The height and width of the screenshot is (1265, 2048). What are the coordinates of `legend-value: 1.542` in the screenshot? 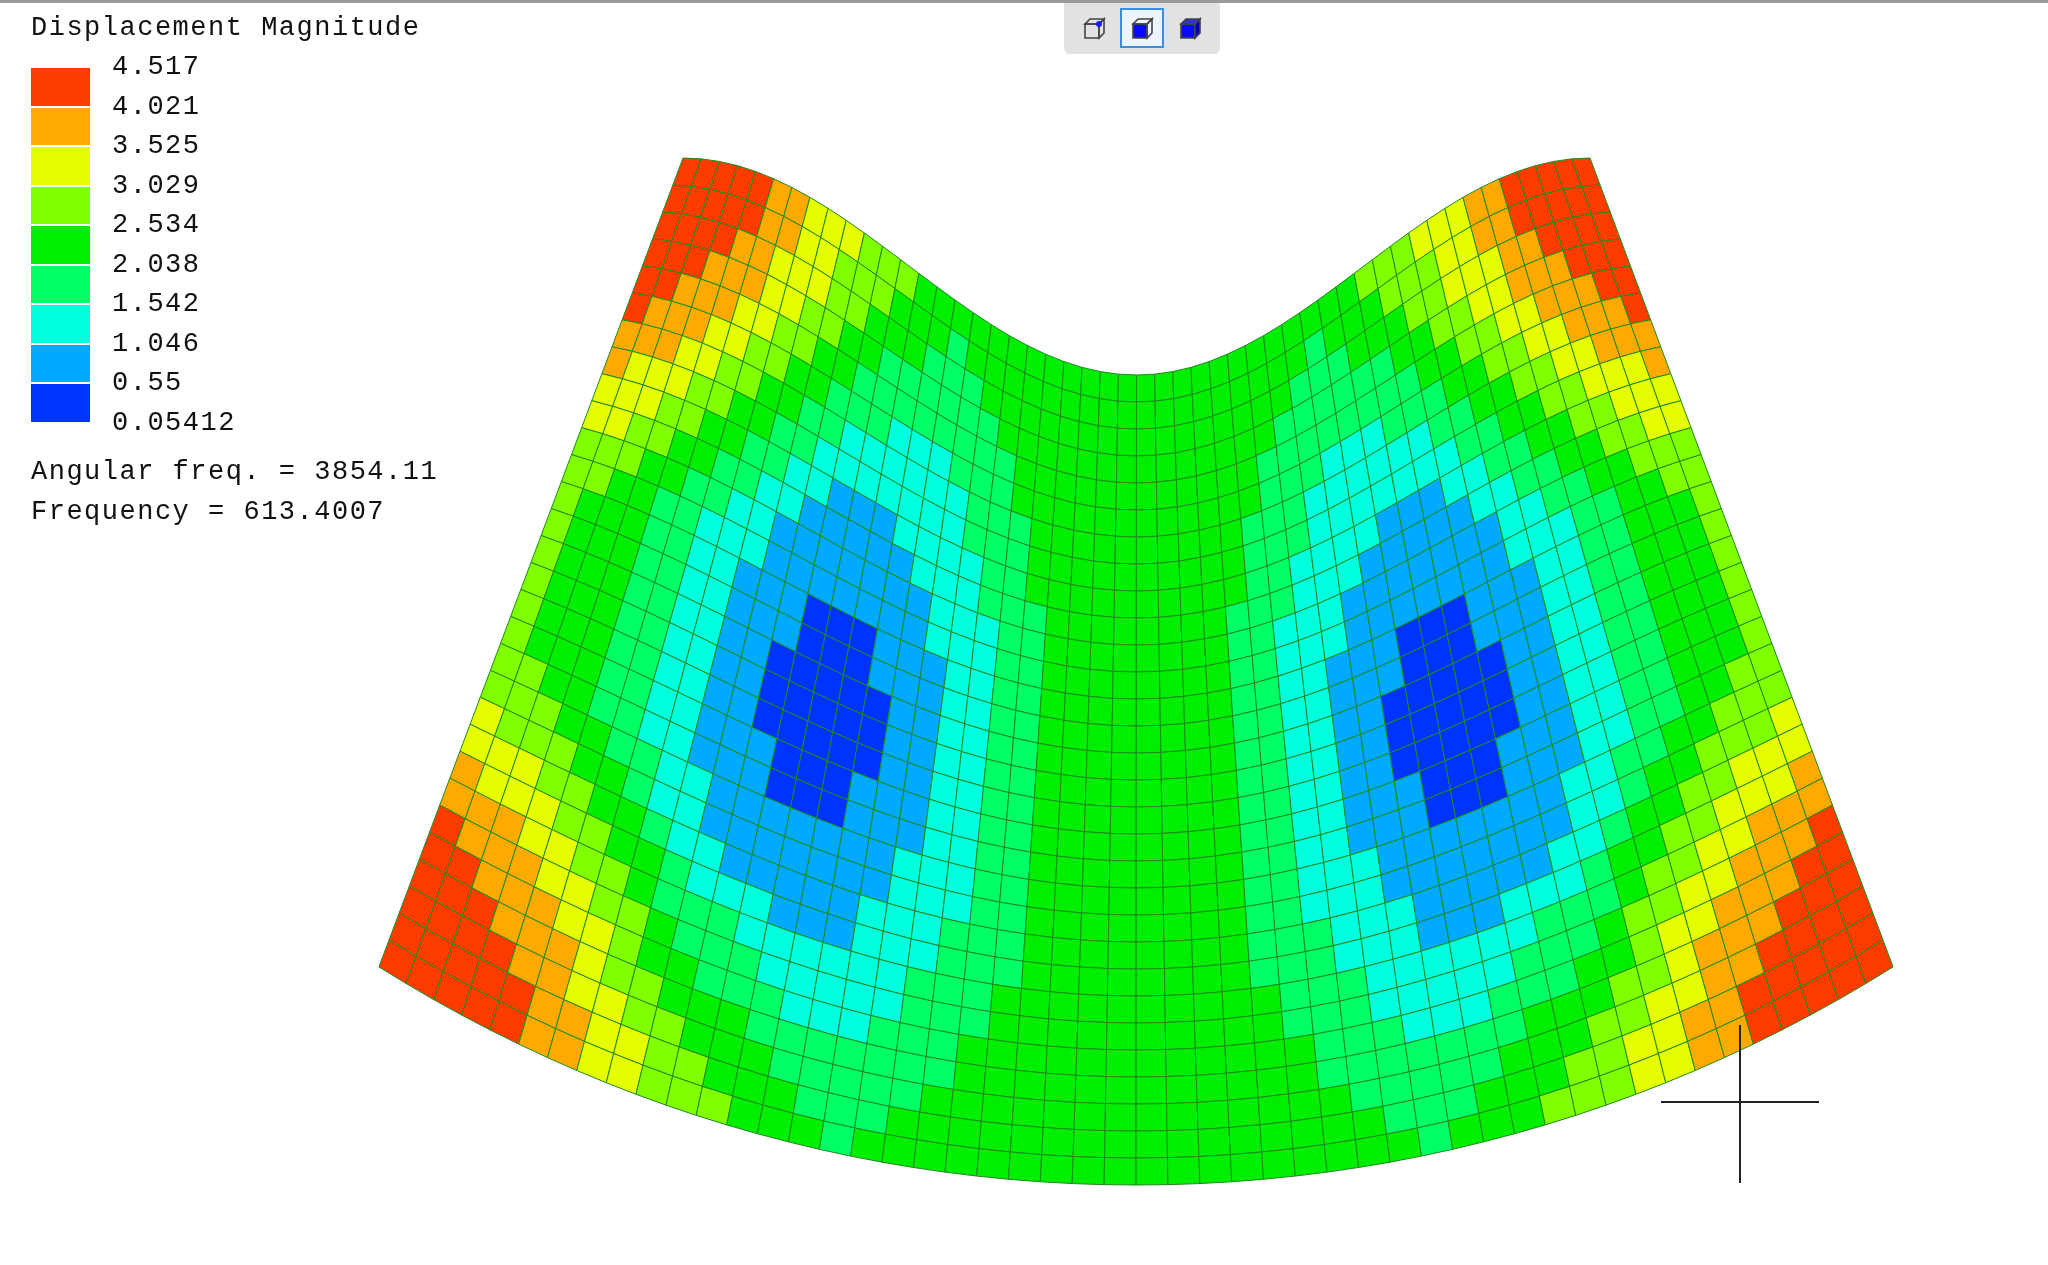 It's located at (157, 304).